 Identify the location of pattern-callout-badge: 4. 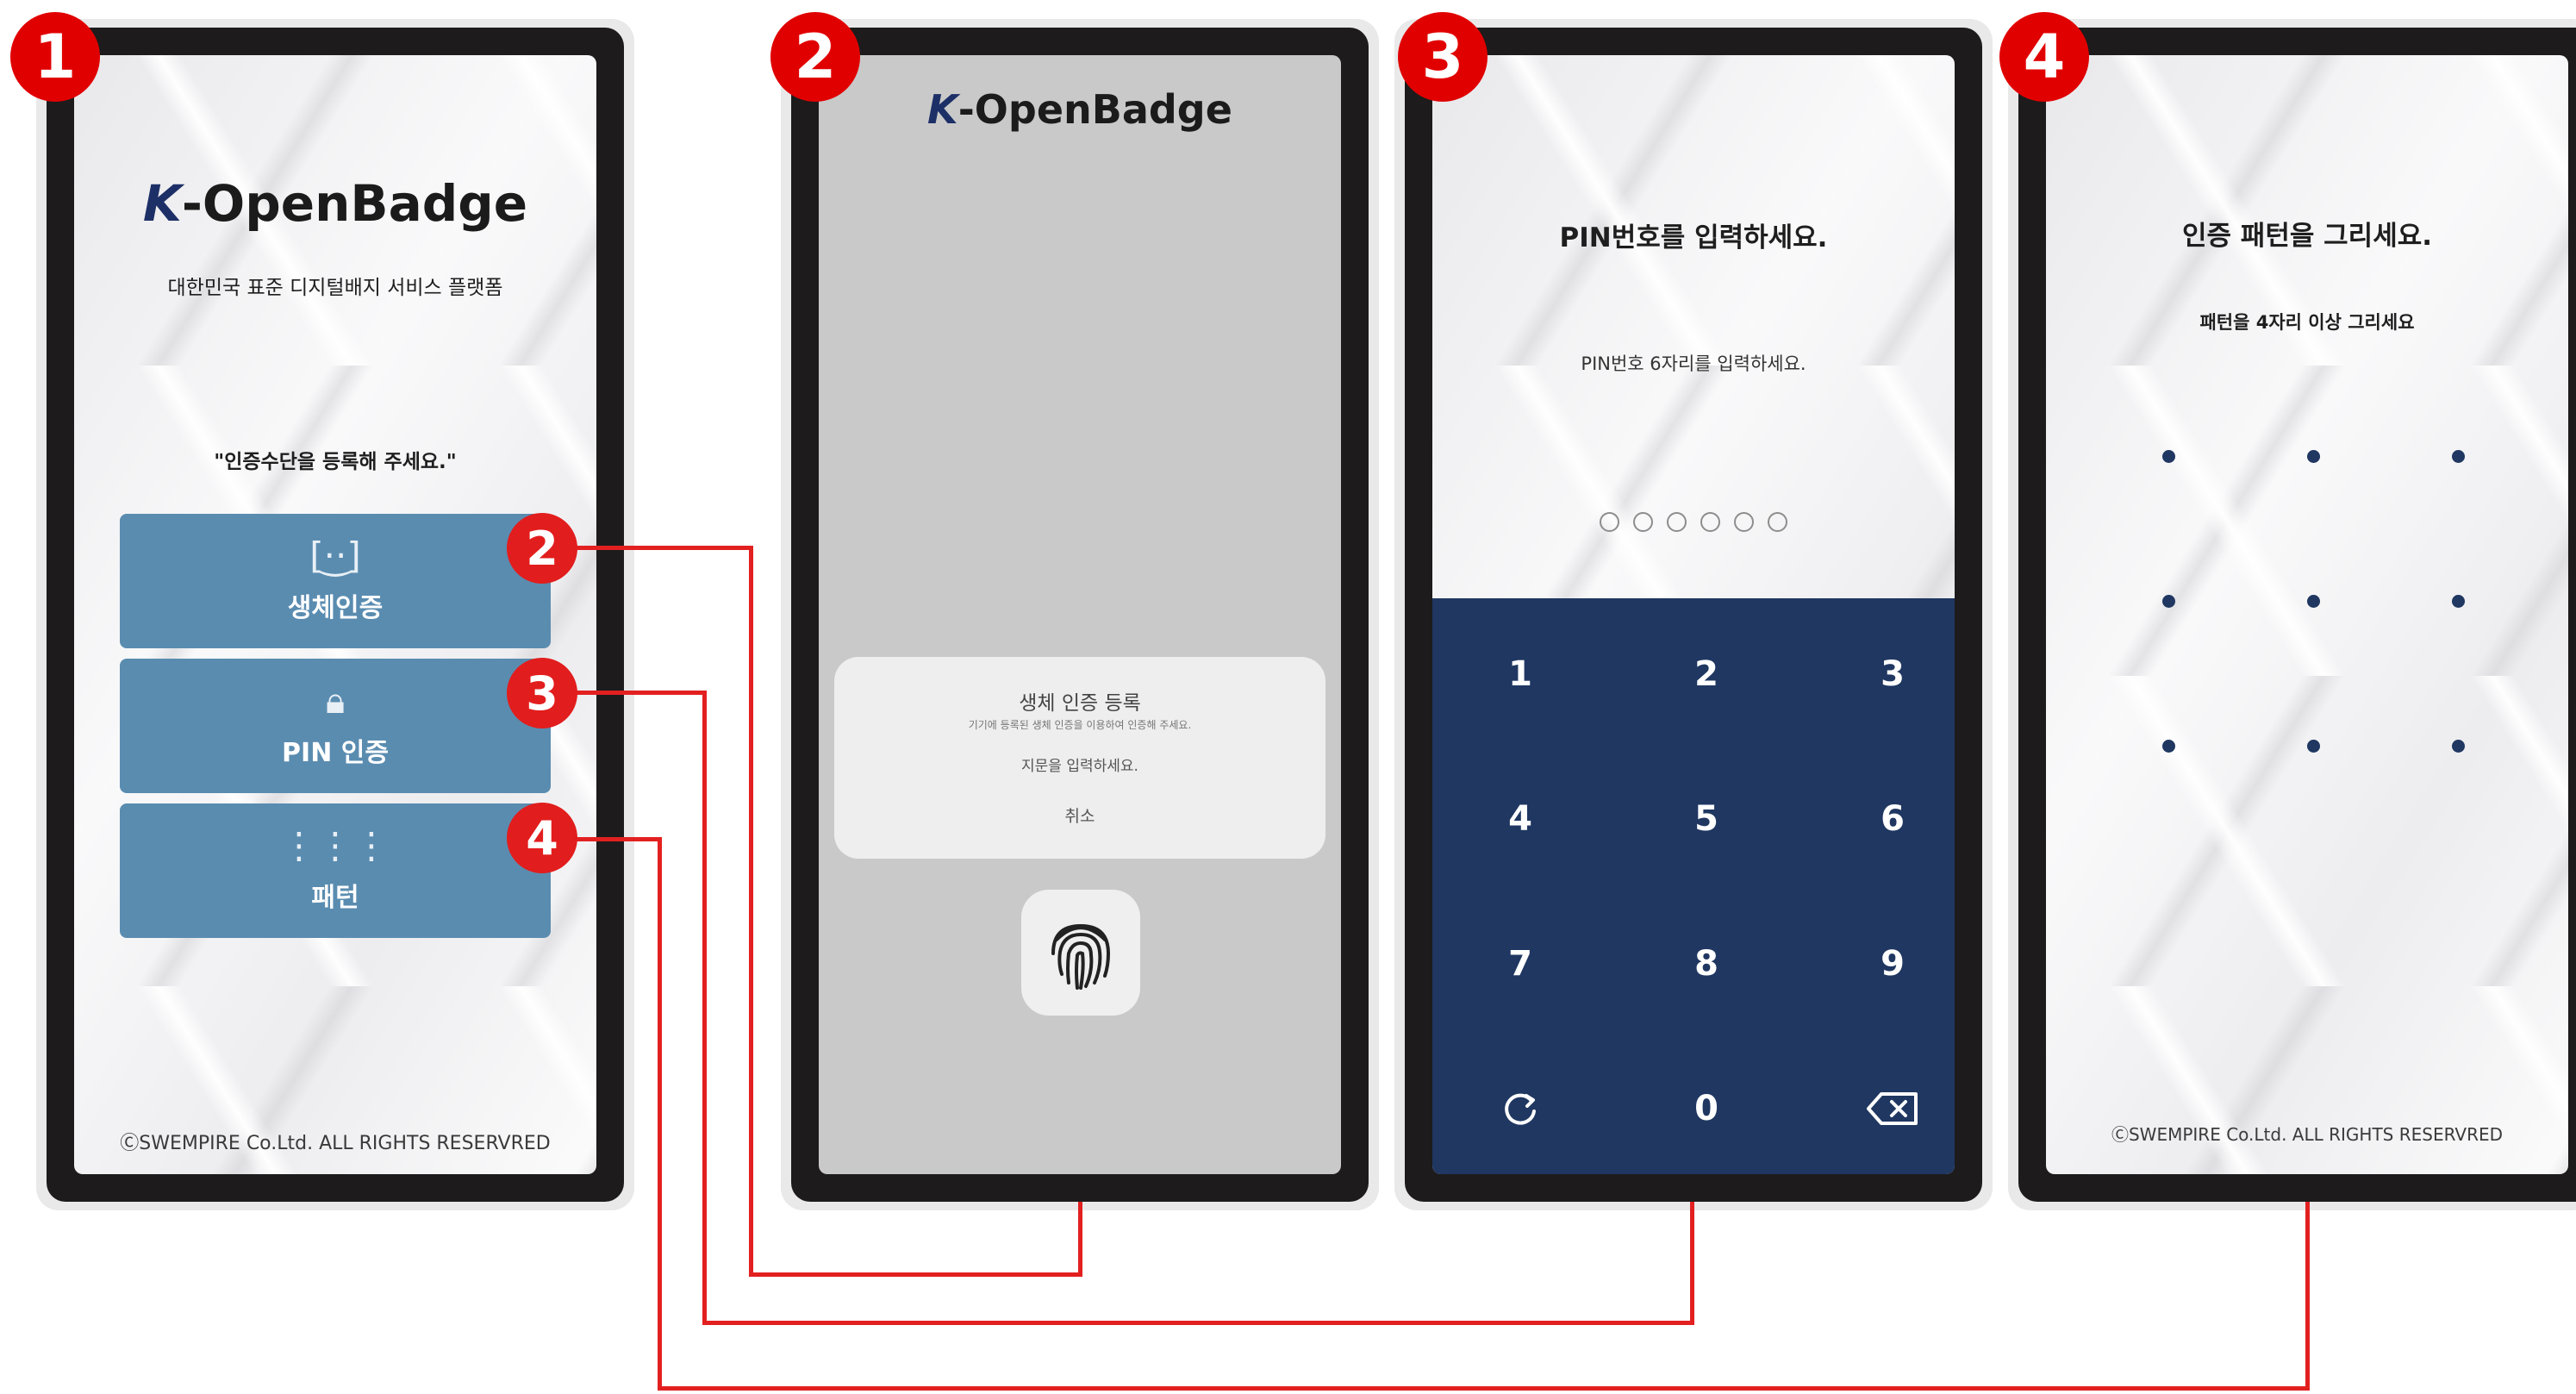
(542, 838).